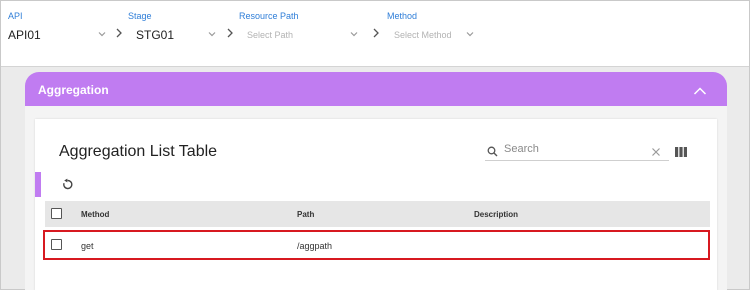 The width and height of the screenshot is (750, 290). Describe the element at coordinates (377, 214) in the screenshot. I see `table-header: Method Path Description` at that location.